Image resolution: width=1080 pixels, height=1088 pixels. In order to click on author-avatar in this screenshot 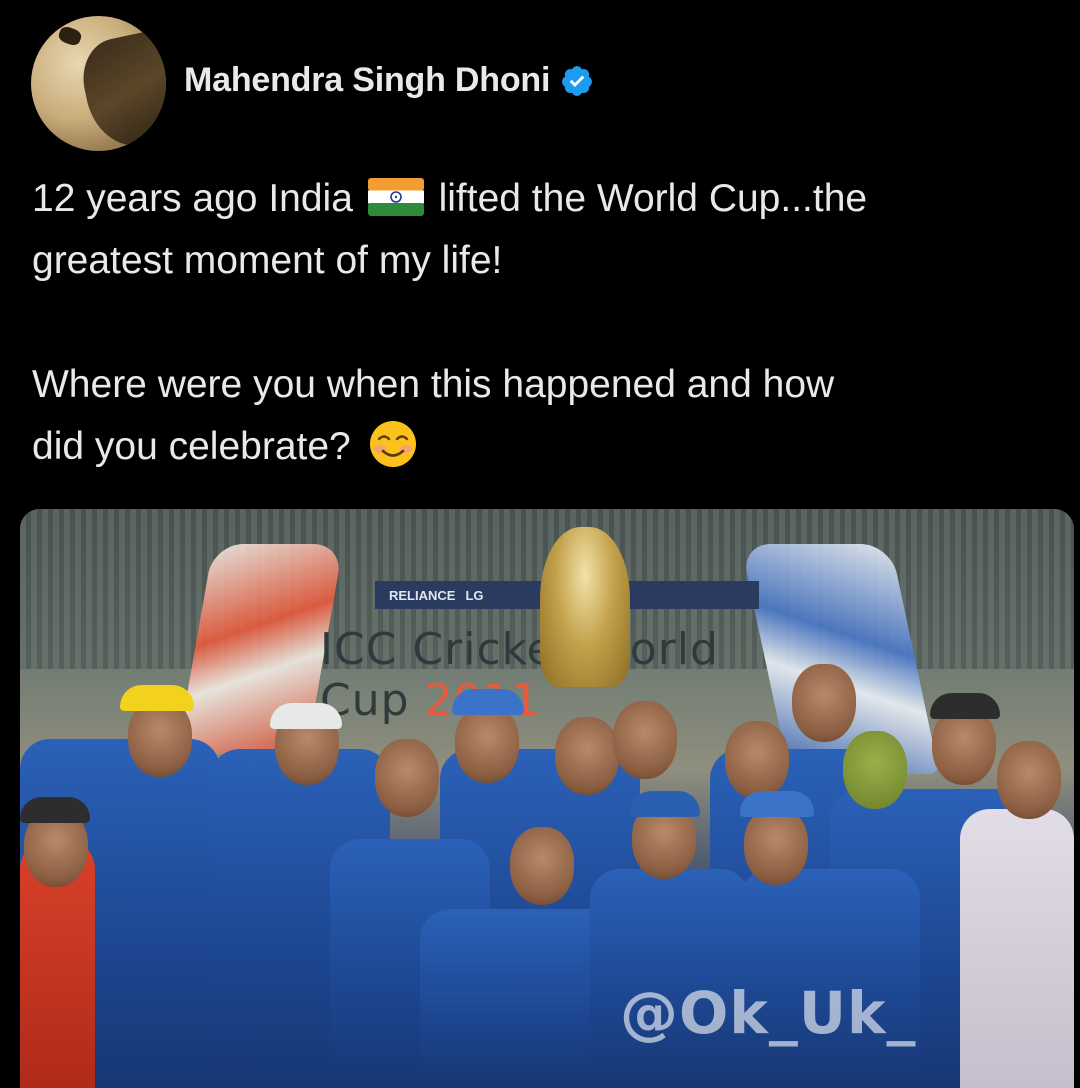, I will do `click(98, 83)`.